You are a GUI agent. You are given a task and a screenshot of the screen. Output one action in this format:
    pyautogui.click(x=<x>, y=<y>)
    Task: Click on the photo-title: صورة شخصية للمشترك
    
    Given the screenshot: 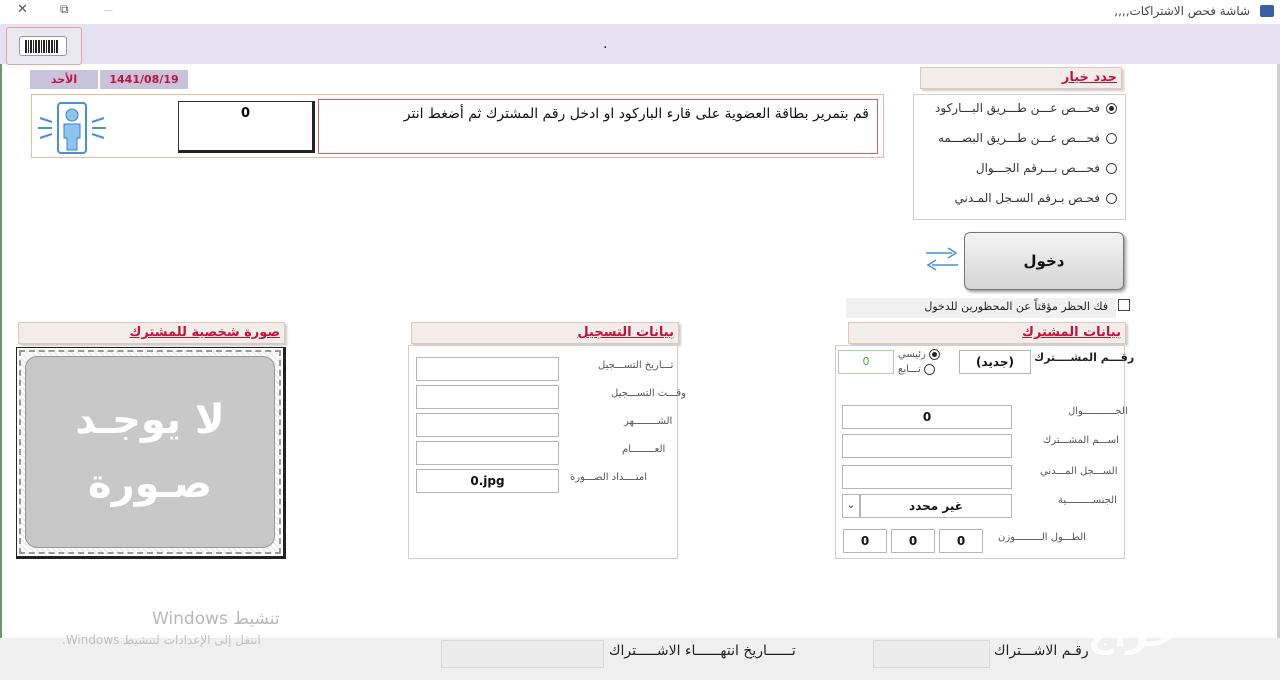 What is the action you would take?
    pyautogui.click(x=151, y=333)
    